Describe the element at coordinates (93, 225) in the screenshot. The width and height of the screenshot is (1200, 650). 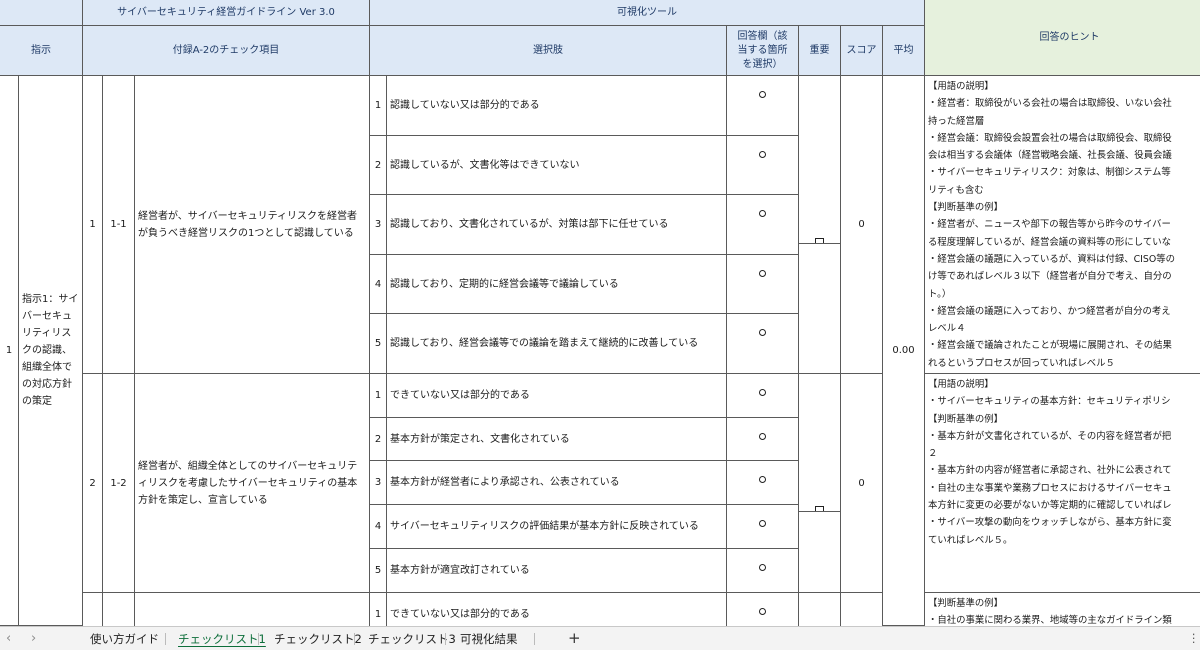
I see `item-group-number: 1` at that location.